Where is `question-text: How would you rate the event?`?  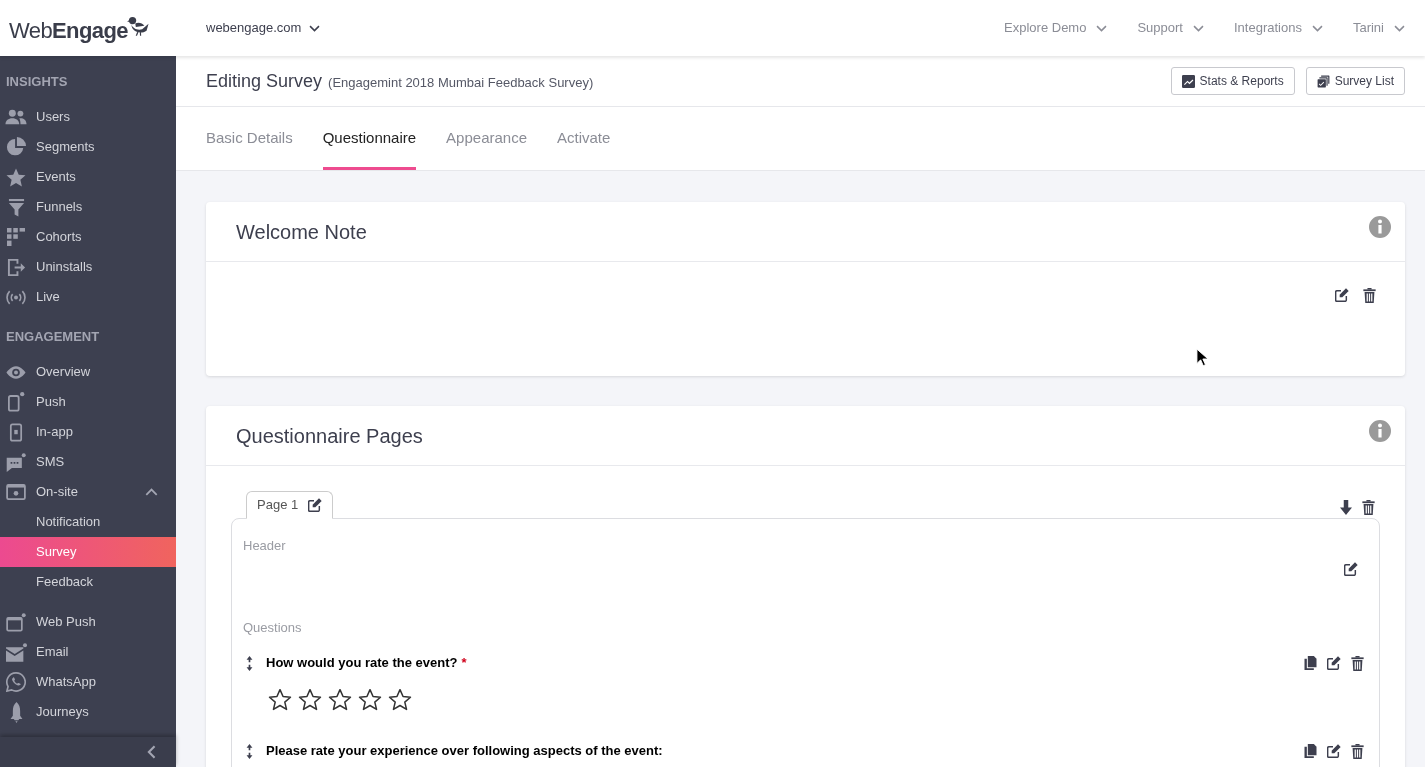
question-text: How would you rate the event? is located at coordinates (362, 663).